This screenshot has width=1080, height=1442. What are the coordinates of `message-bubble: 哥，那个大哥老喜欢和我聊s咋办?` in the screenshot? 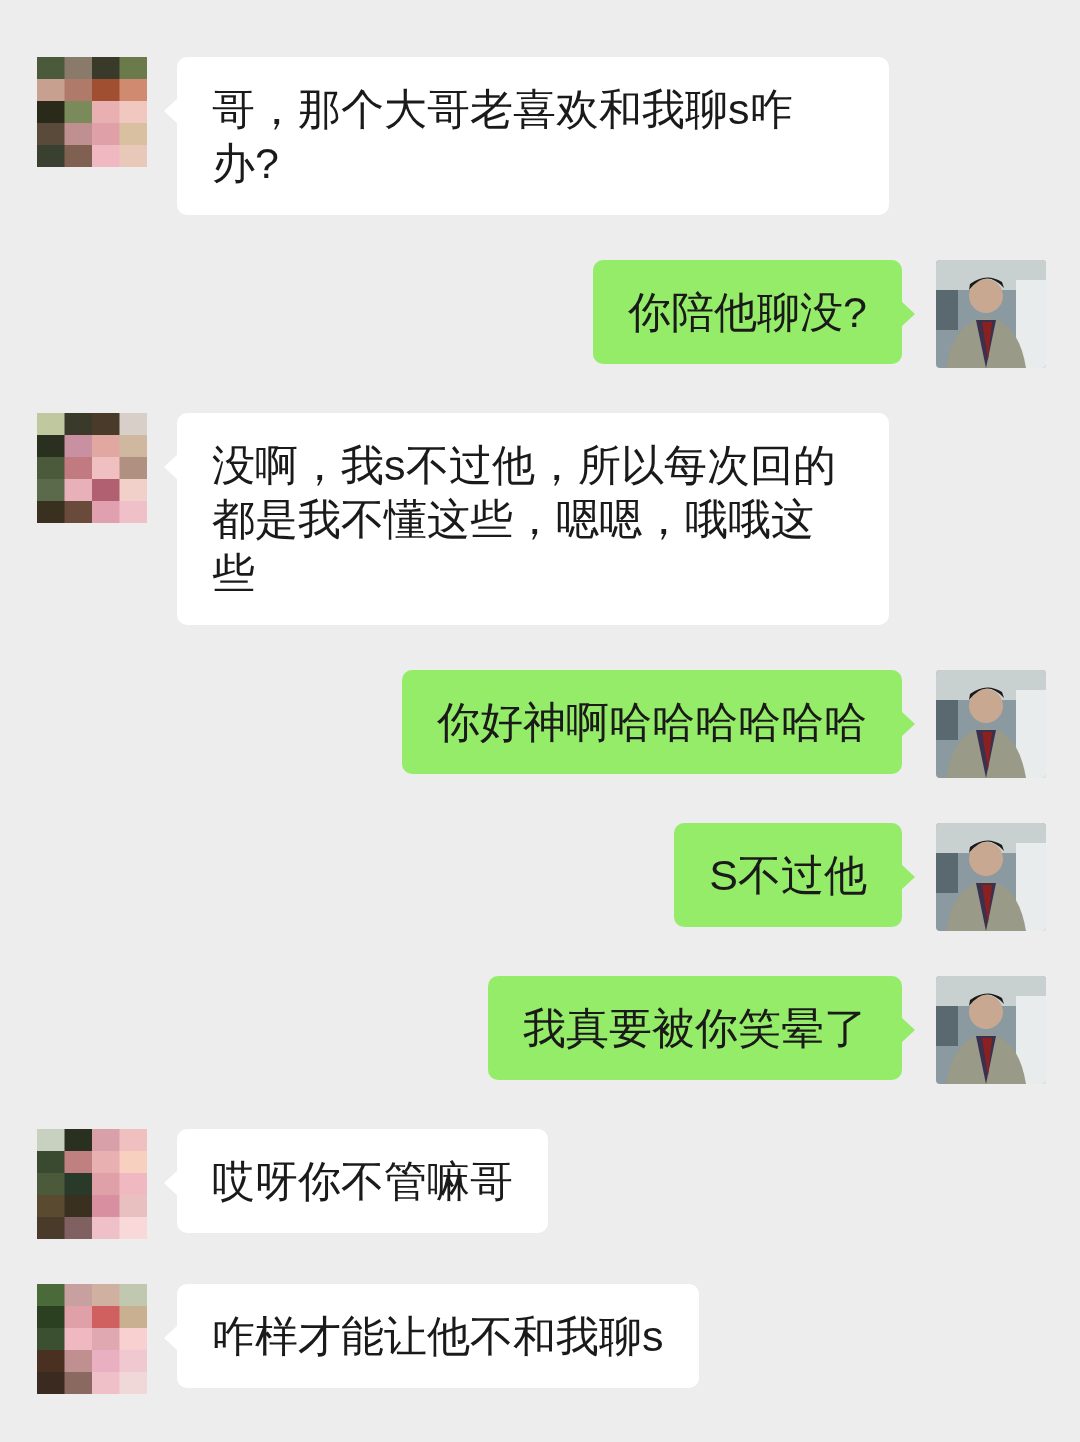 It's located at (533, 136).